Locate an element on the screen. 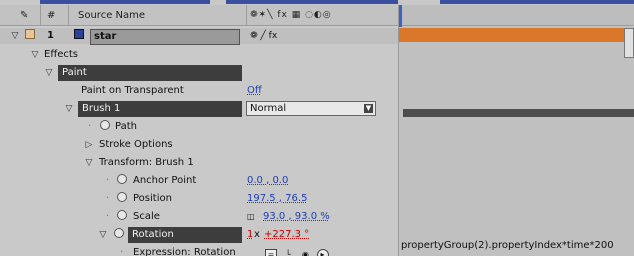 Image resolution: width=634 pixels, height=256 pixels. expression-rotation-row: · Expression: Rotation = └ ◉ ▸ is located at coordinates (199, 250).